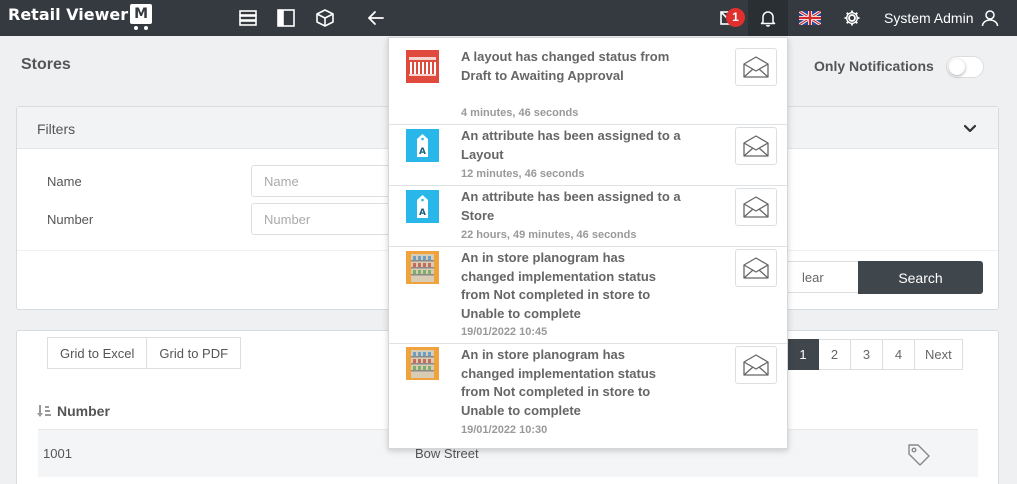  What do you see at coordinates (523, 174) in the screenshot?
I see `notification-time: 12 minutes, 46 seconds` at bounding box center [523, 174].